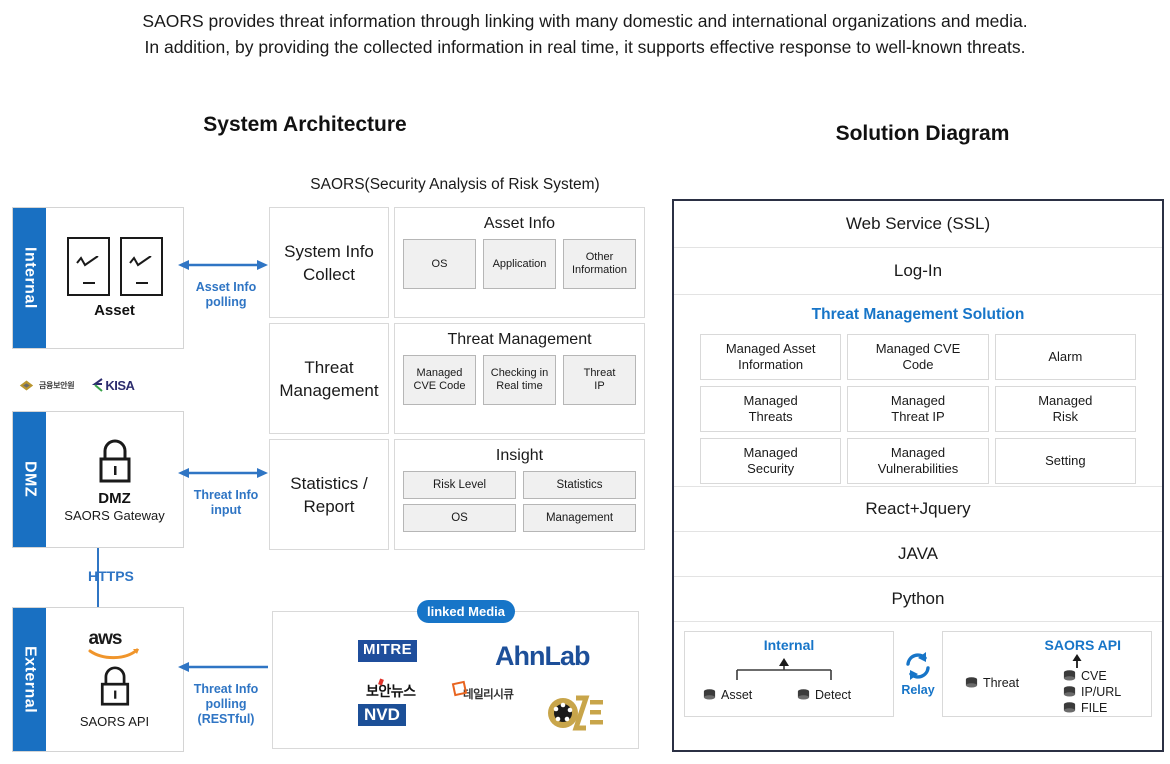 The image size is (1170, 764). Describe the element at coordinates (329, 494) in the screenshot. I see `module-statistics-report: Statistics / Report` at that location.